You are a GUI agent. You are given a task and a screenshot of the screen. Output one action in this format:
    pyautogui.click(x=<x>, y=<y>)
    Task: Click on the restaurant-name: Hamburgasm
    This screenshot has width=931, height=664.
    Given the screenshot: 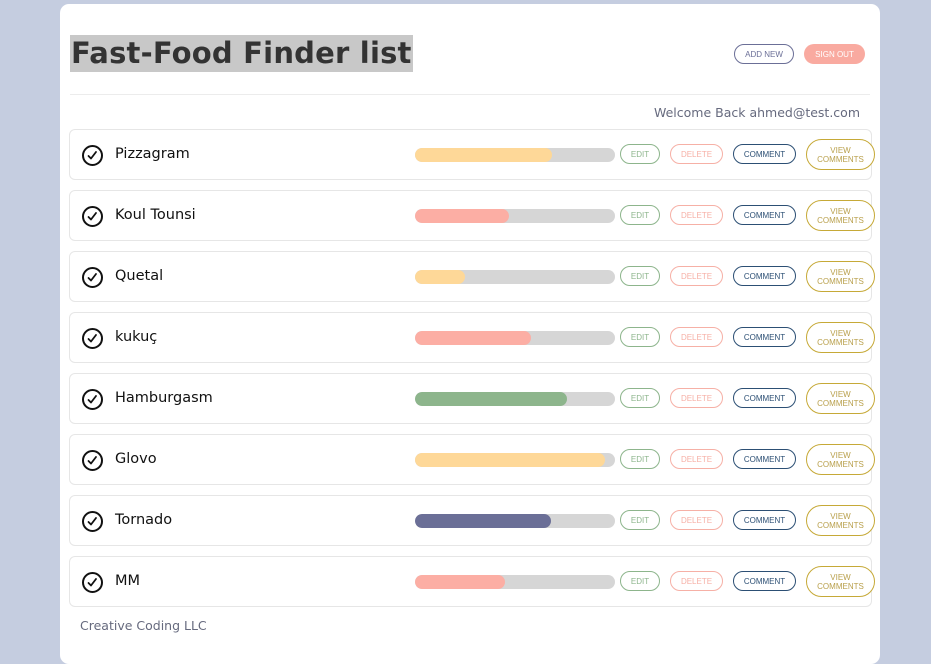 What is the action you would take?
    pyautogui.click(x=164, y=398)
    